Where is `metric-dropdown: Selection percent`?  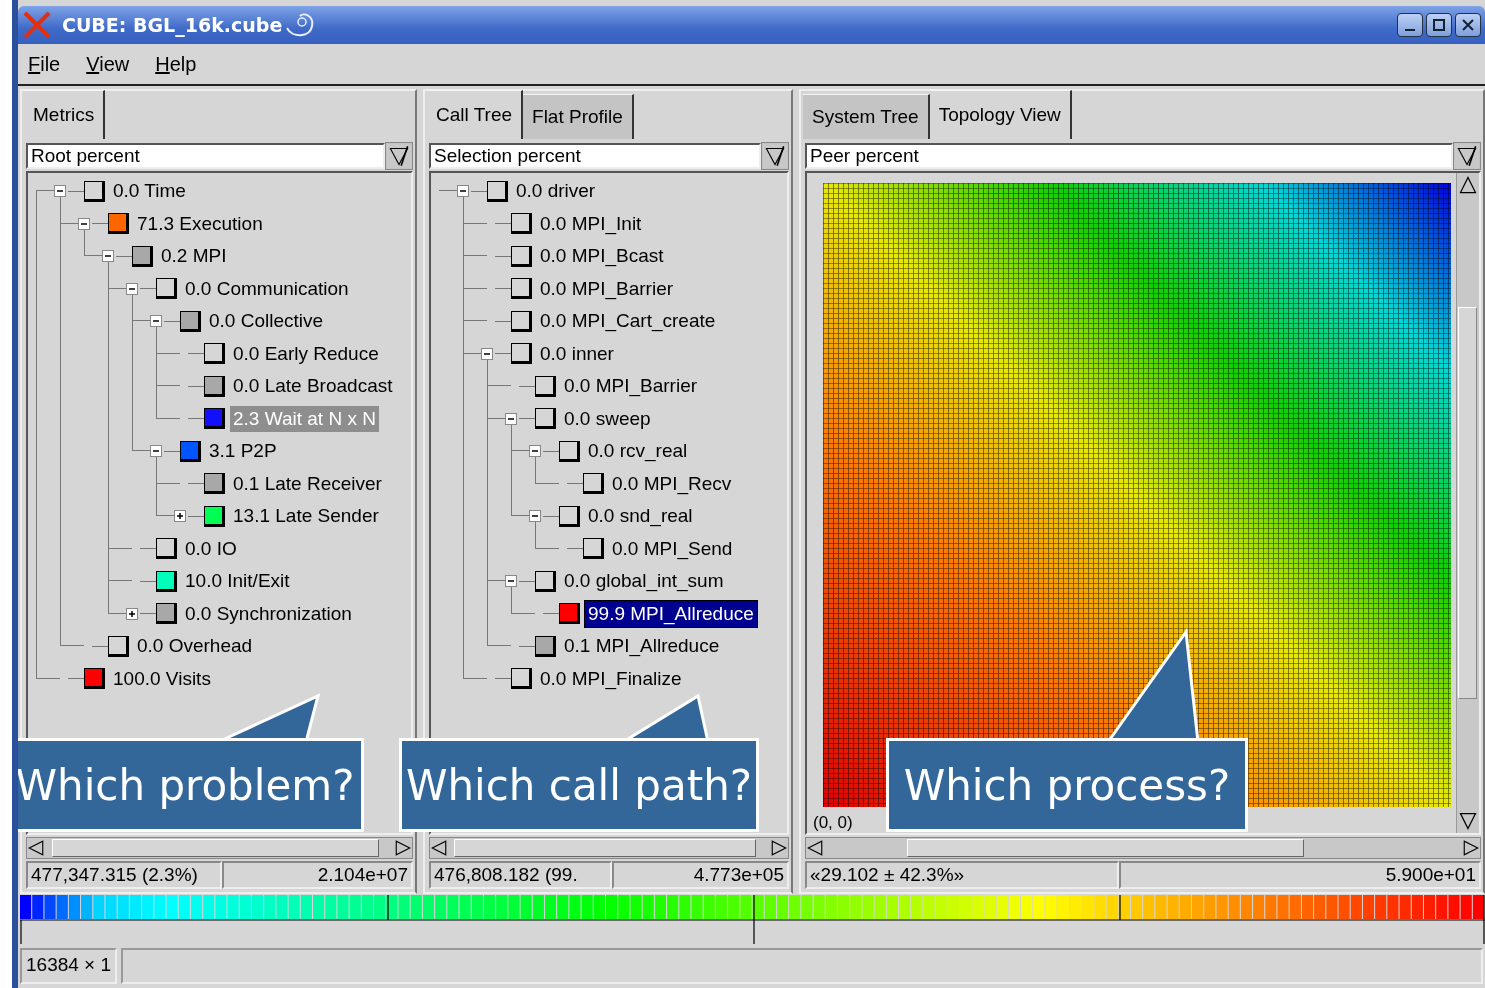 metric-dropdown: Selection percent is located at coordinates (595, 156).